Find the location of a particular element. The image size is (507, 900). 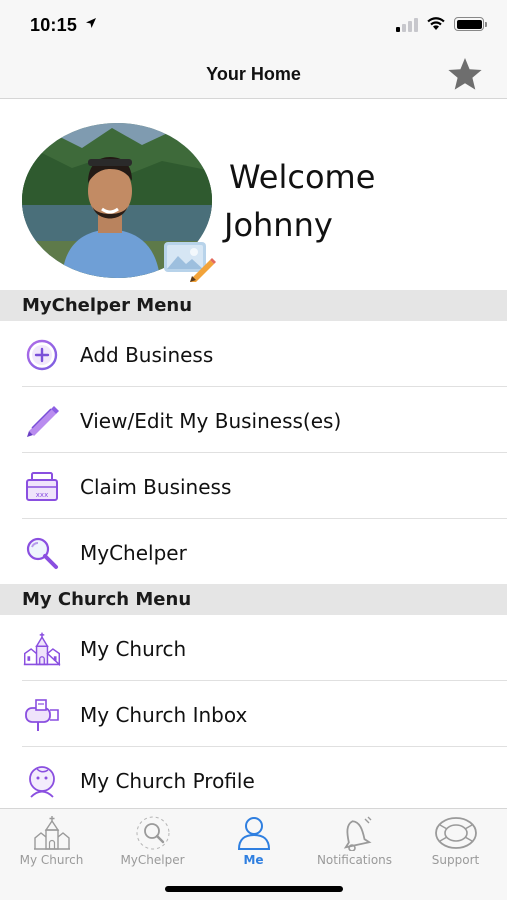

edit-image-icon is located at coordinates (190, 262).